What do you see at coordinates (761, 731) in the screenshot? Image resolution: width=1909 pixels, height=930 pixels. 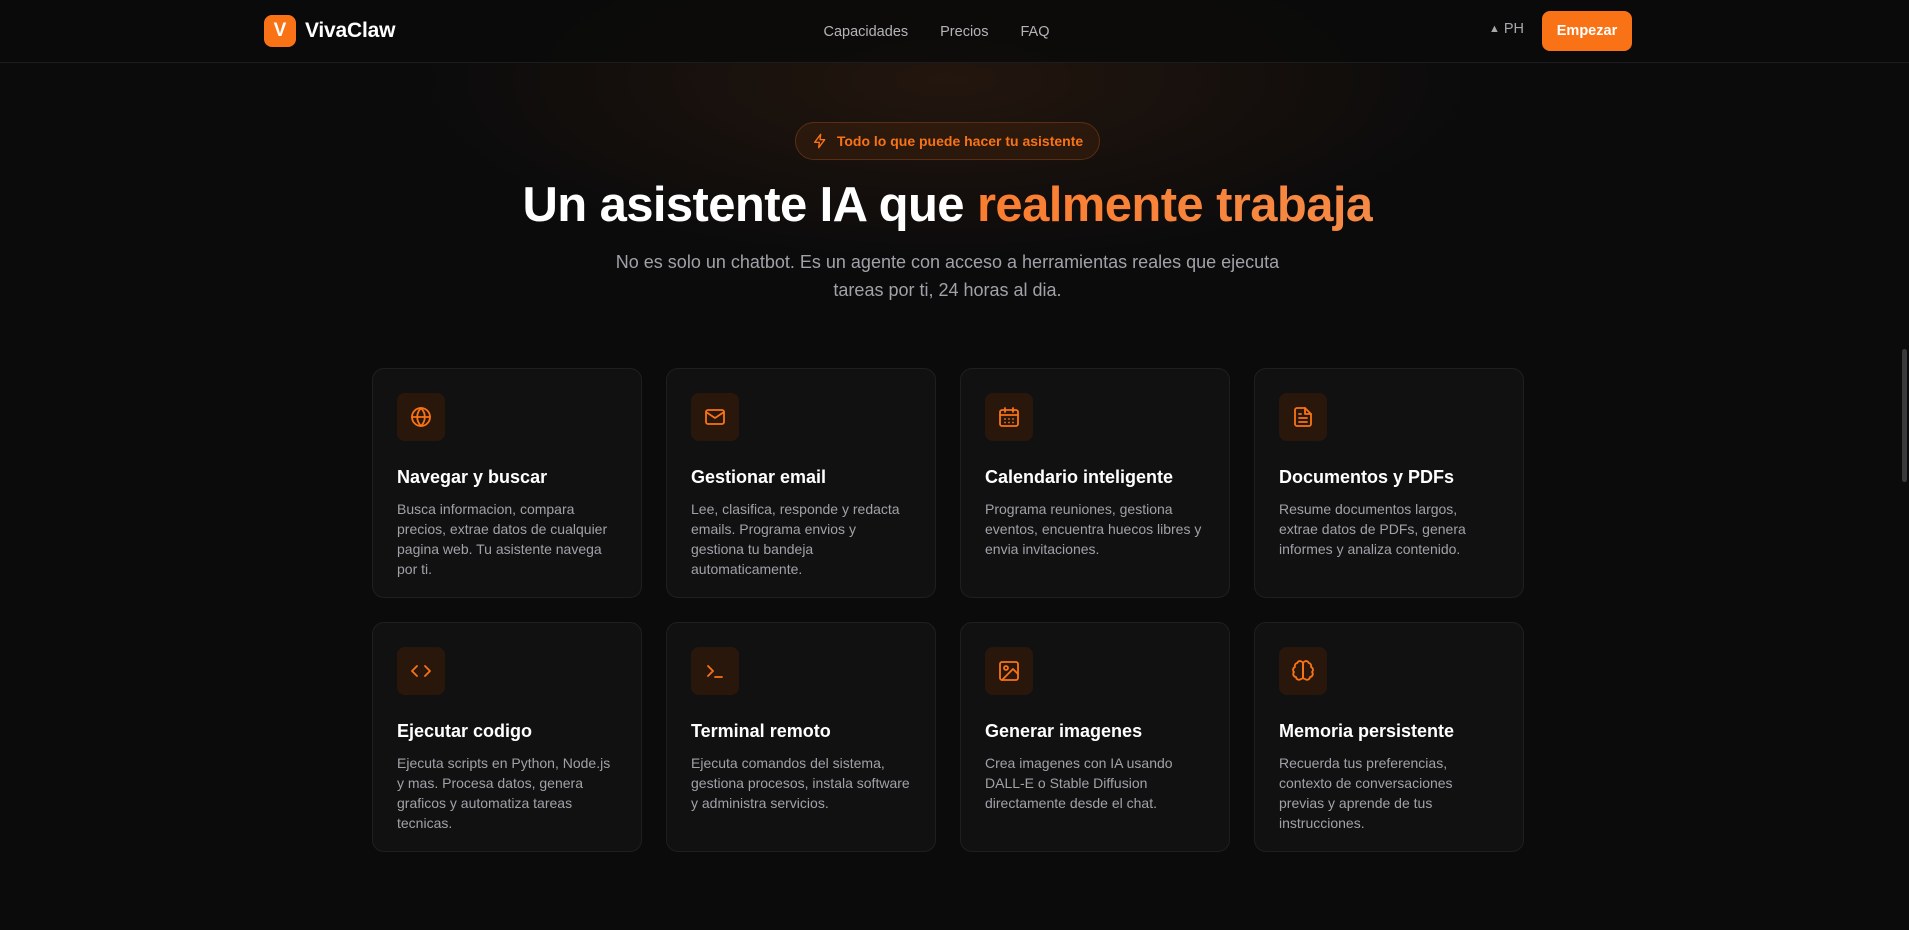 I see `feature-title: Terminal remoto` at bounding box center [761, 731].